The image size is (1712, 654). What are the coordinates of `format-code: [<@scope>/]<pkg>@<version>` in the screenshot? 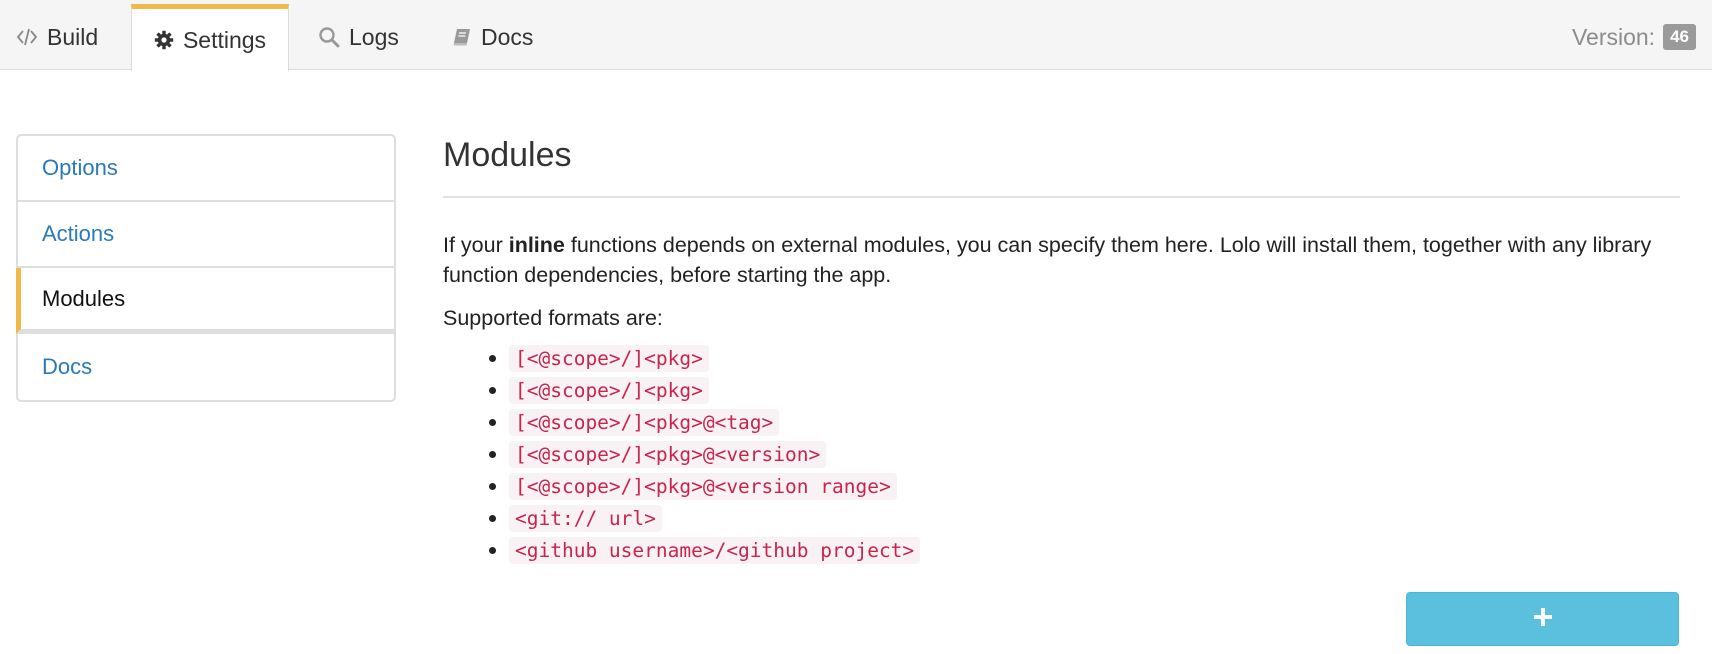 It's located at (668, 454).